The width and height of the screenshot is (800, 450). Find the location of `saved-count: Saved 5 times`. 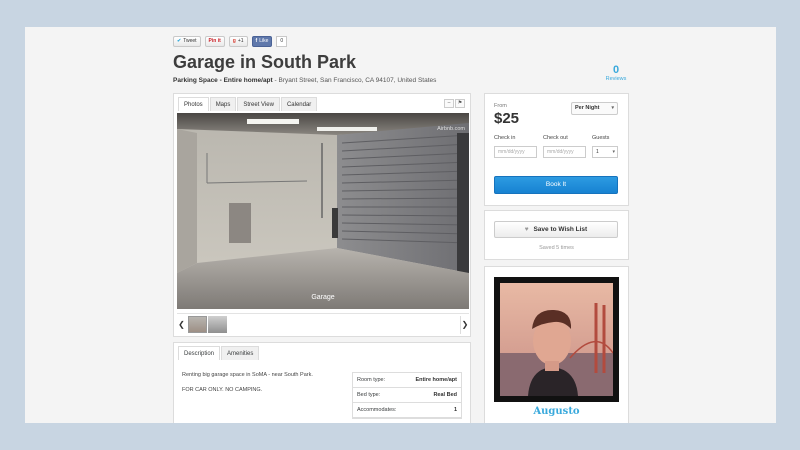

saved-count: Saved 5 times is located at coordinates (556, 248).